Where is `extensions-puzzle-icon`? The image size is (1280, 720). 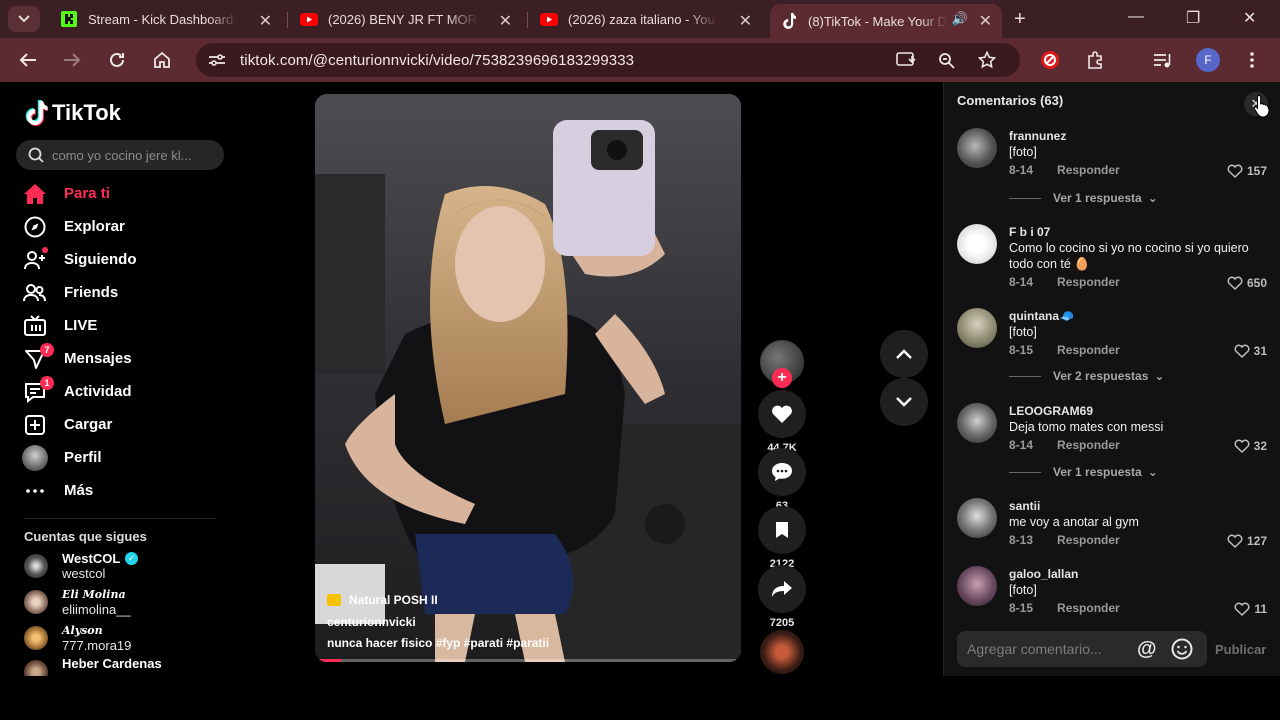 extensions-puzzle-icon is located at coordinates (1096, 60).